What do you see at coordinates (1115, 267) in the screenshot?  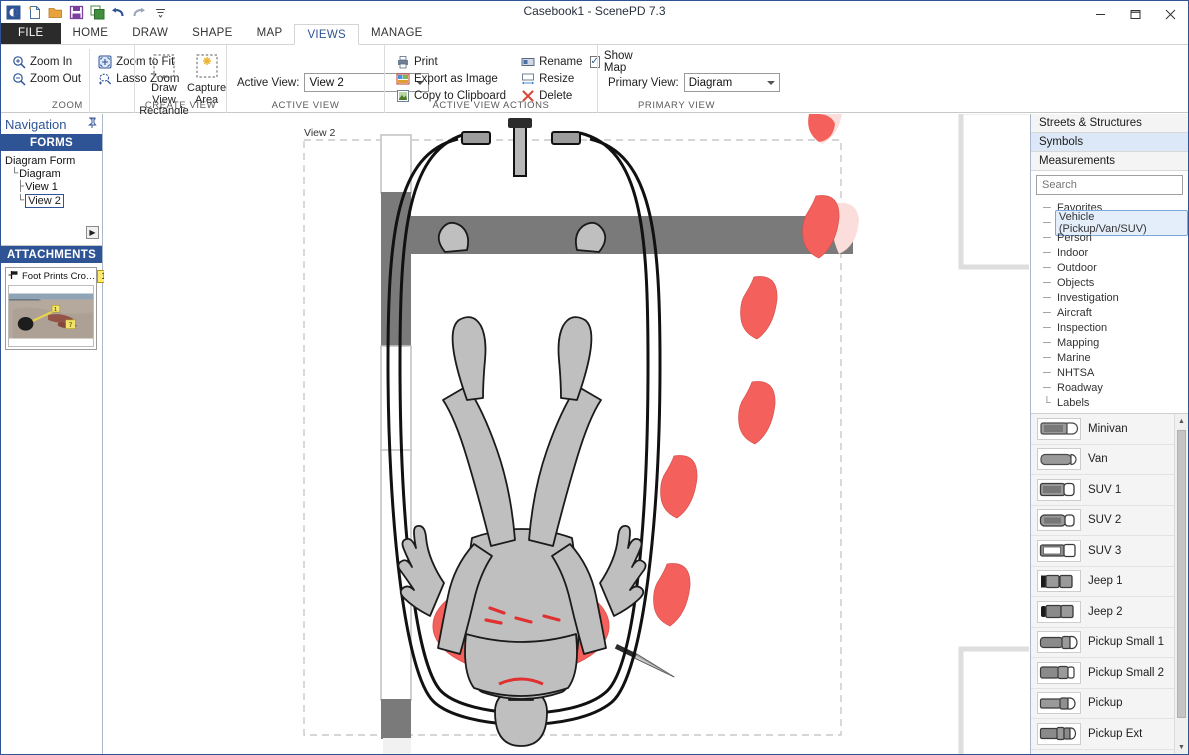 I see `category-outdoor: ─ Outdoor` at bounding box center [1115, 267].